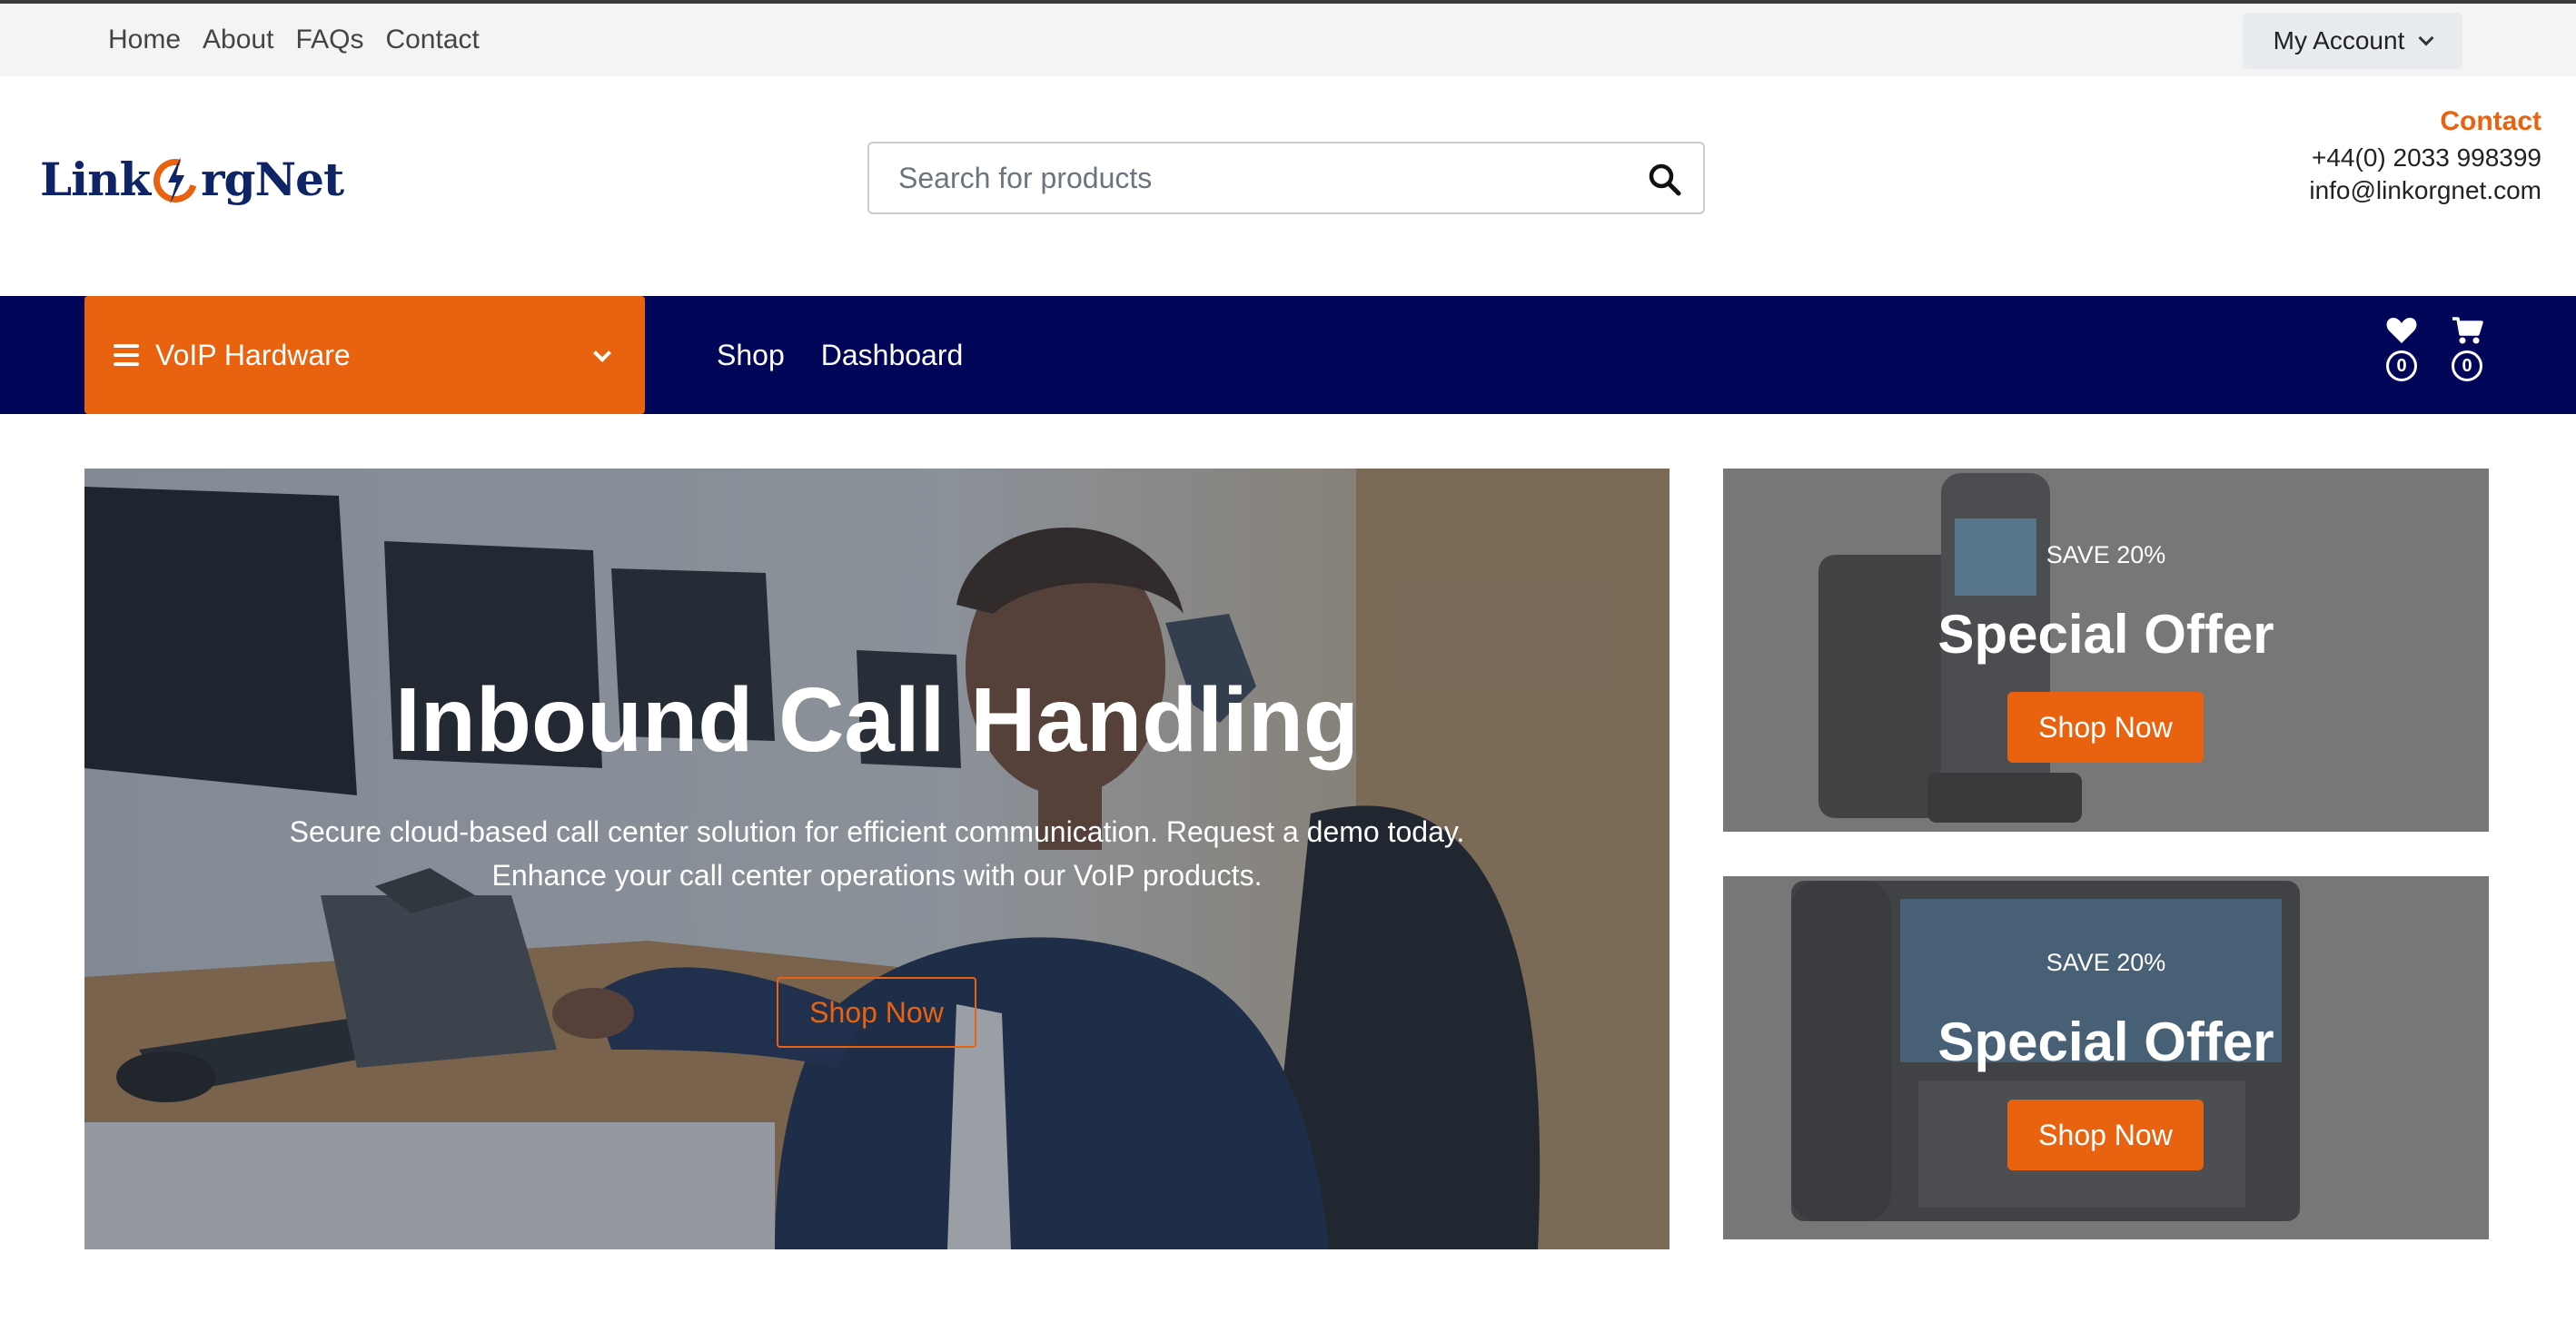 The width and height of the screenshot is (2576, 1342). What do you see at coordinates (1665, 180) in the screenshot?
I see `search-icon` at bounding box center [1665, 180].